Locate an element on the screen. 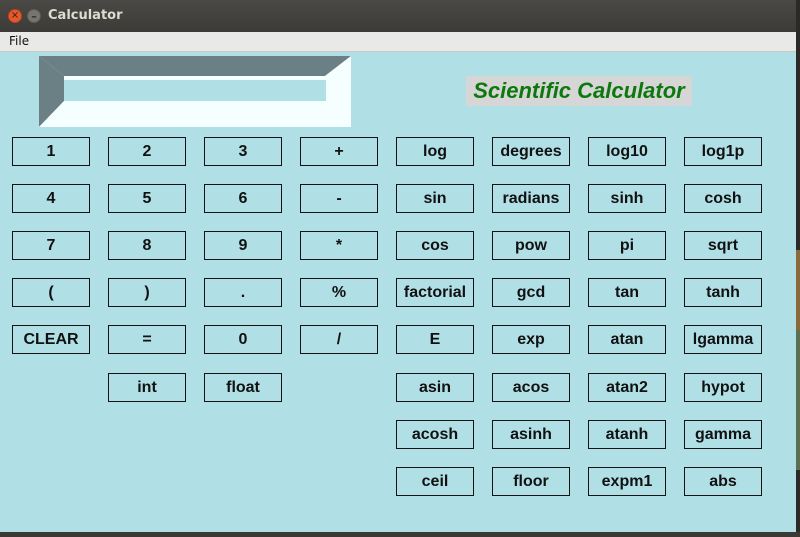 This screenshot has width=800, height=537. button-float: float is located at coordinates (243, 387).